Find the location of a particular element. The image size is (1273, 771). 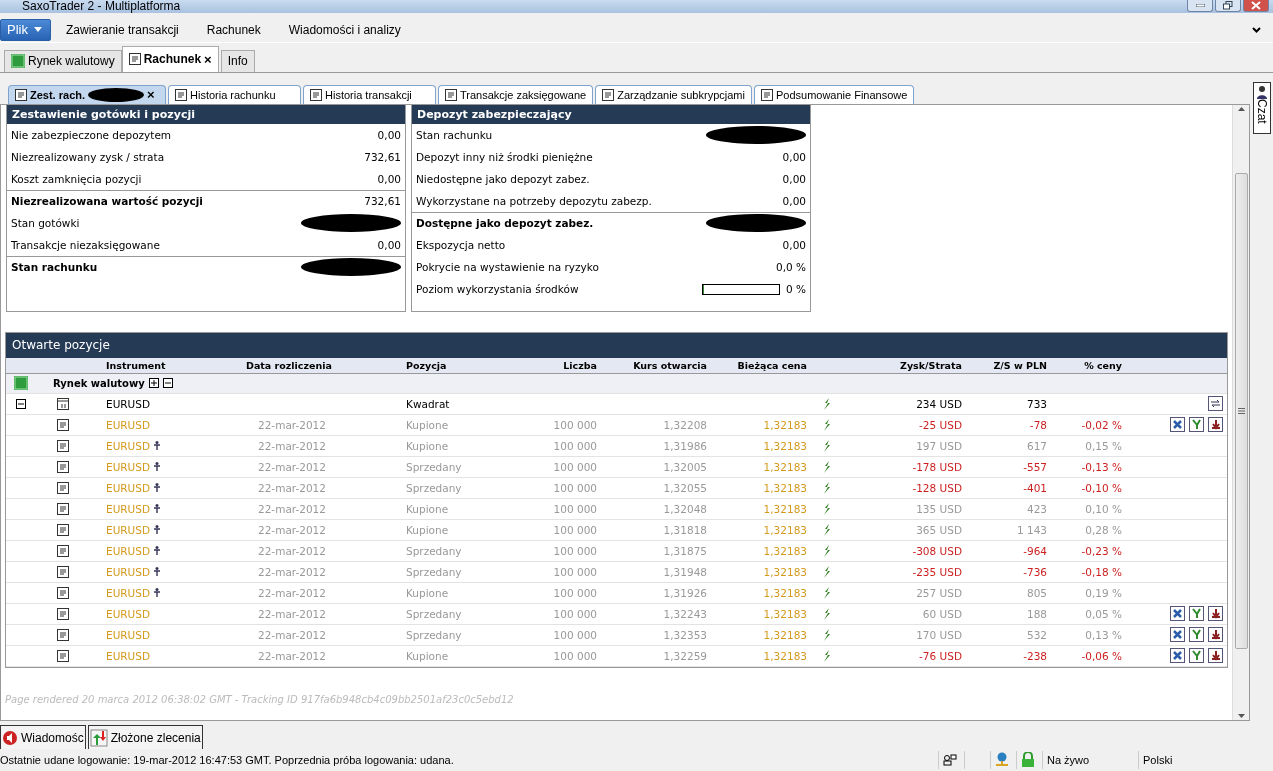

table-cell-text: 170 USD is located at coordinates (939, 634).